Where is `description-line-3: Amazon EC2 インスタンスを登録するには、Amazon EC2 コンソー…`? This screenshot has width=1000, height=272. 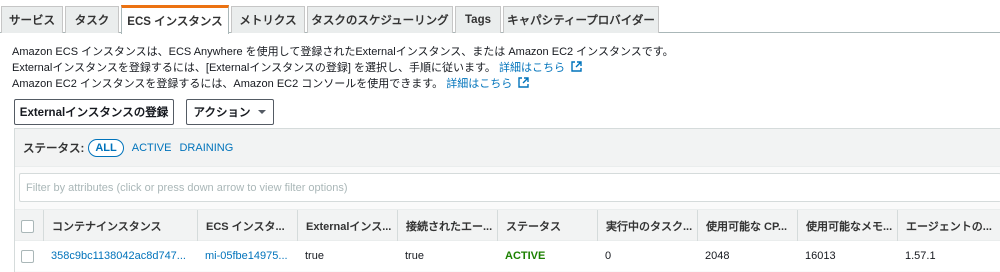 description-line-3: Amazon EC2 インスタンスを登録するには、Amazon EC2 コンソー… is located at coordinates (271, 83).